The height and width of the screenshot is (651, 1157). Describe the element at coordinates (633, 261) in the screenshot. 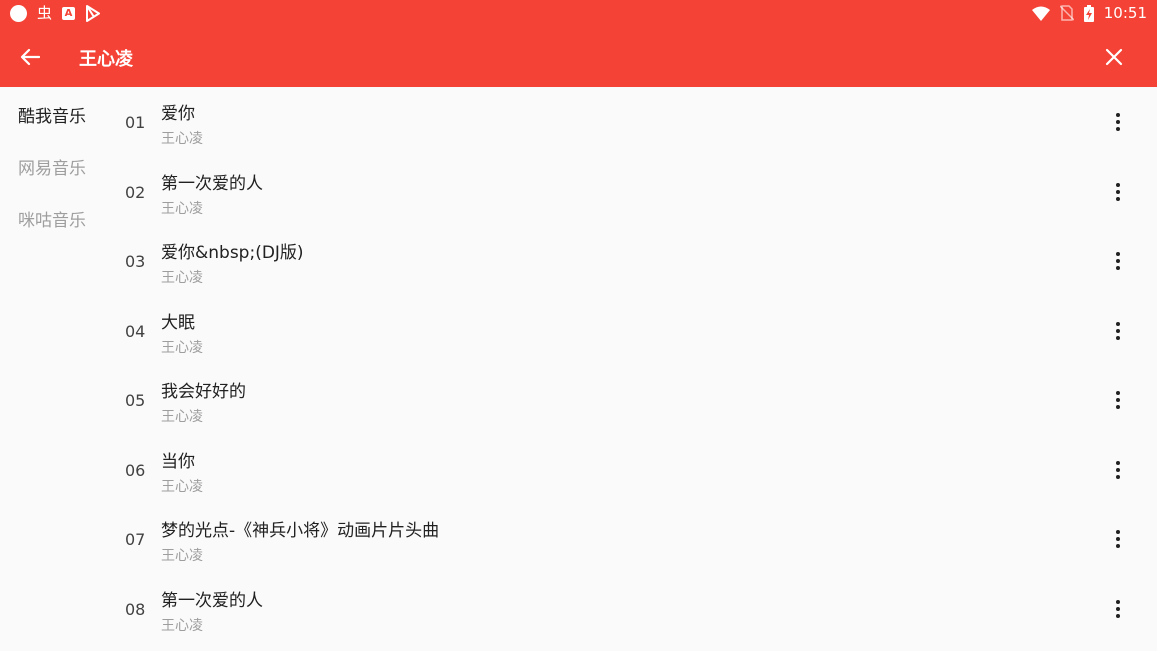

I see `song-row: 03 爱你&nbsp;(DJ版) 王心凌` at that location.